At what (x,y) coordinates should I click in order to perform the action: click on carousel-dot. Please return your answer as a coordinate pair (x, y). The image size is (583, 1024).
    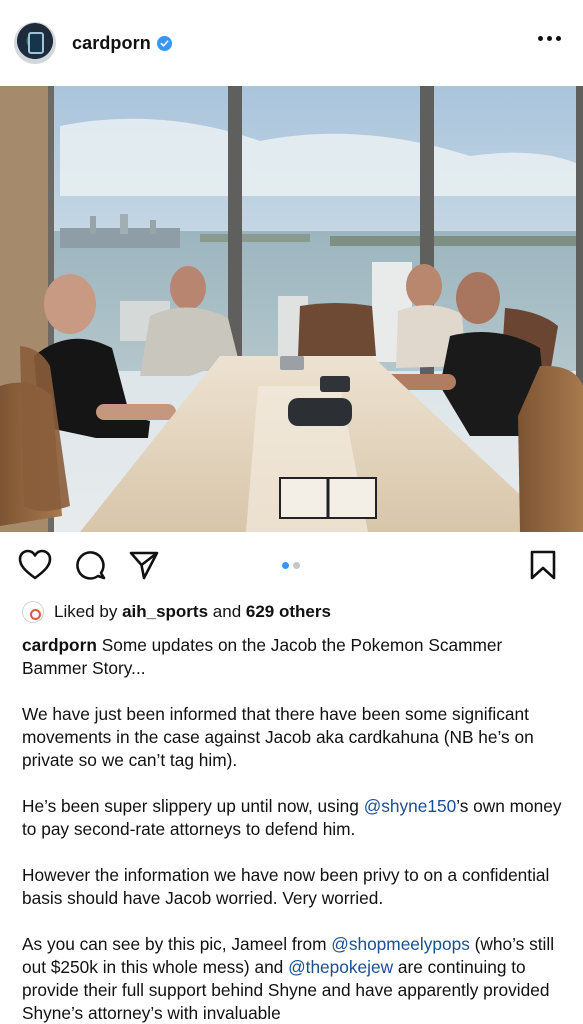
    Looking at the image, I should click on (296, 565).